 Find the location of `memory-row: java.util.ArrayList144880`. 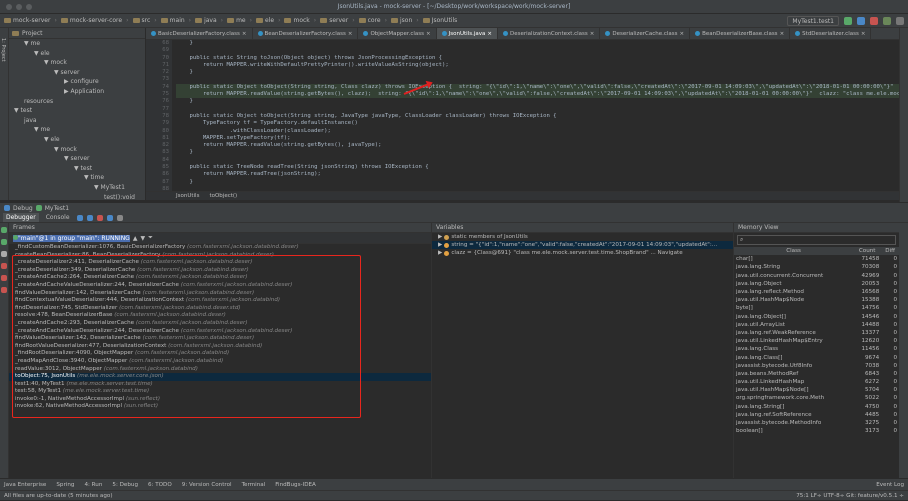

memory-row: java.util.ArrayList144880 is located at coordinates (816, 325).